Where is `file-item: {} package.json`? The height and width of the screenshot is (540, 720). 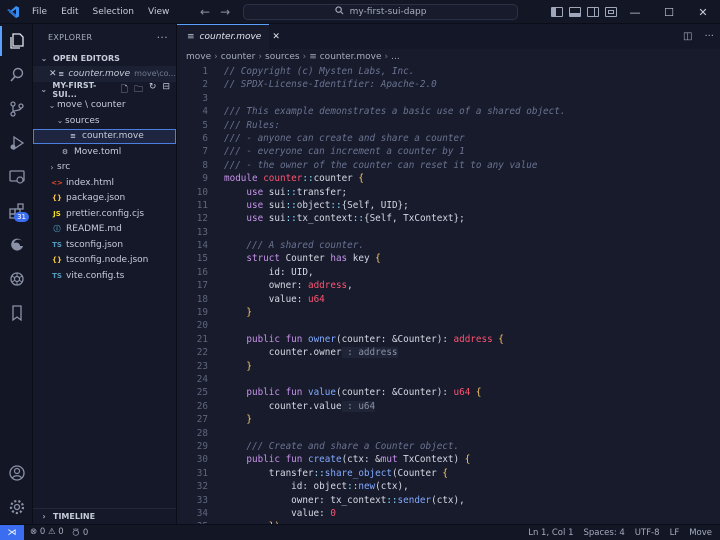 file-item: {} package.json is located at coordinates (104, 199).